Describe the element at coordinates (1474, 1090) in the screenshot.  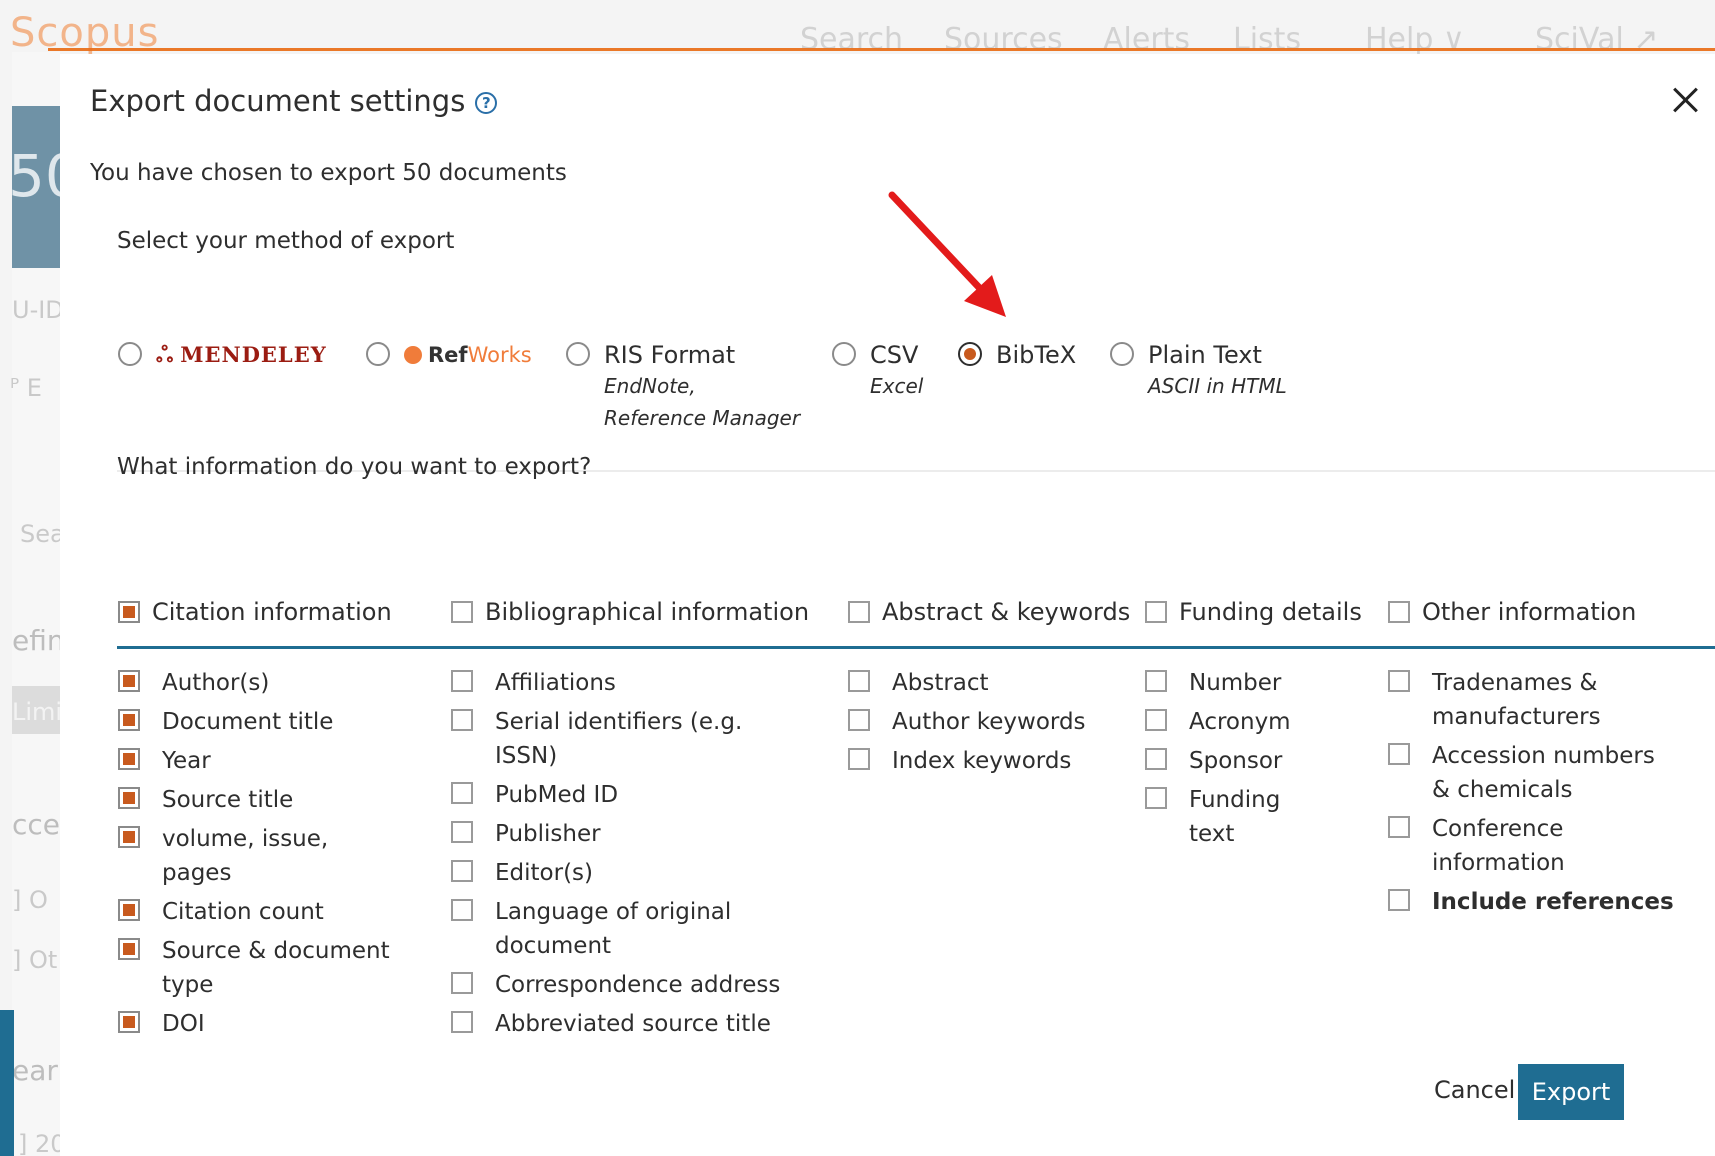
I see `cancel-button: Cancel` at that location.